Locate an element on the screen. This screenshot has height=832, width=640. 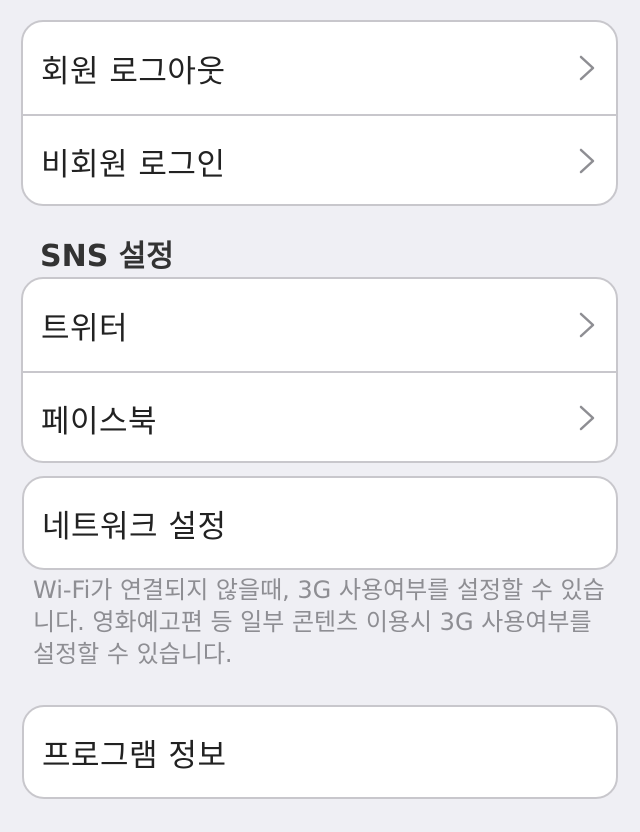
logout-row: 회원 로그아웃 is located at coordinates (319, 68).